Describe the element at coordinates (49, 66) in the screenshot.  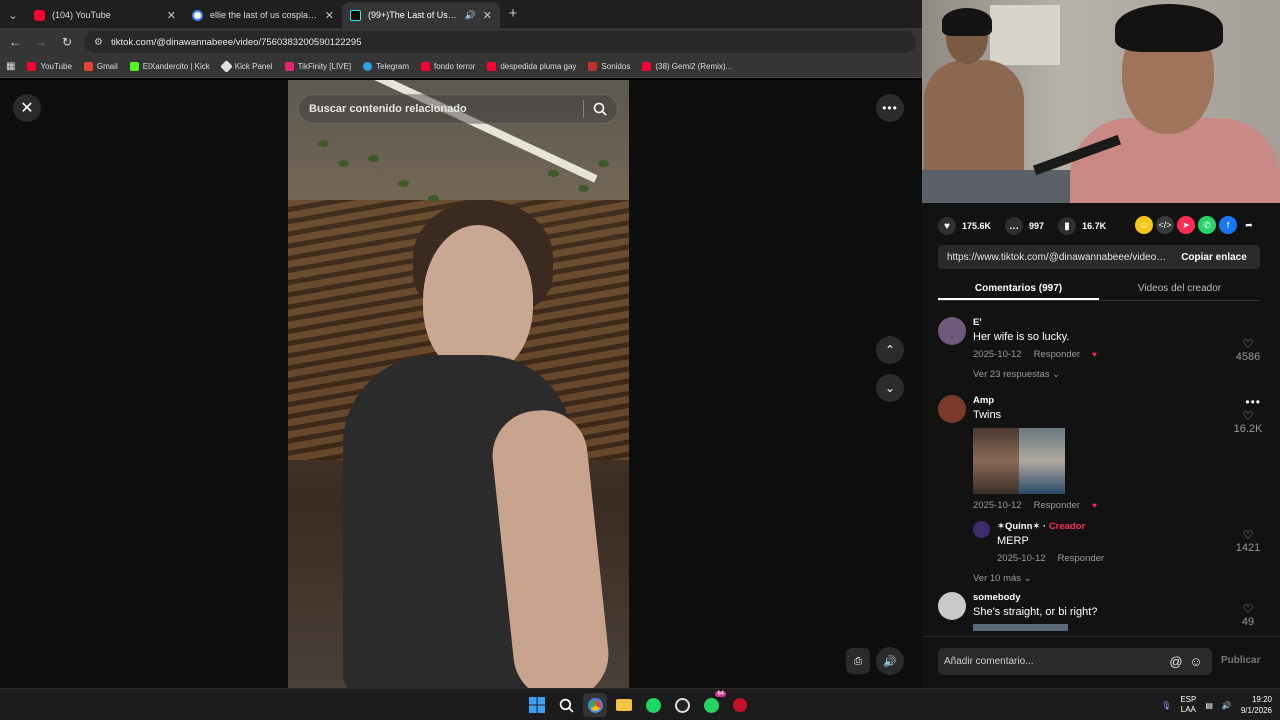
I see `bookmark-youtube: YouTube` at that location.